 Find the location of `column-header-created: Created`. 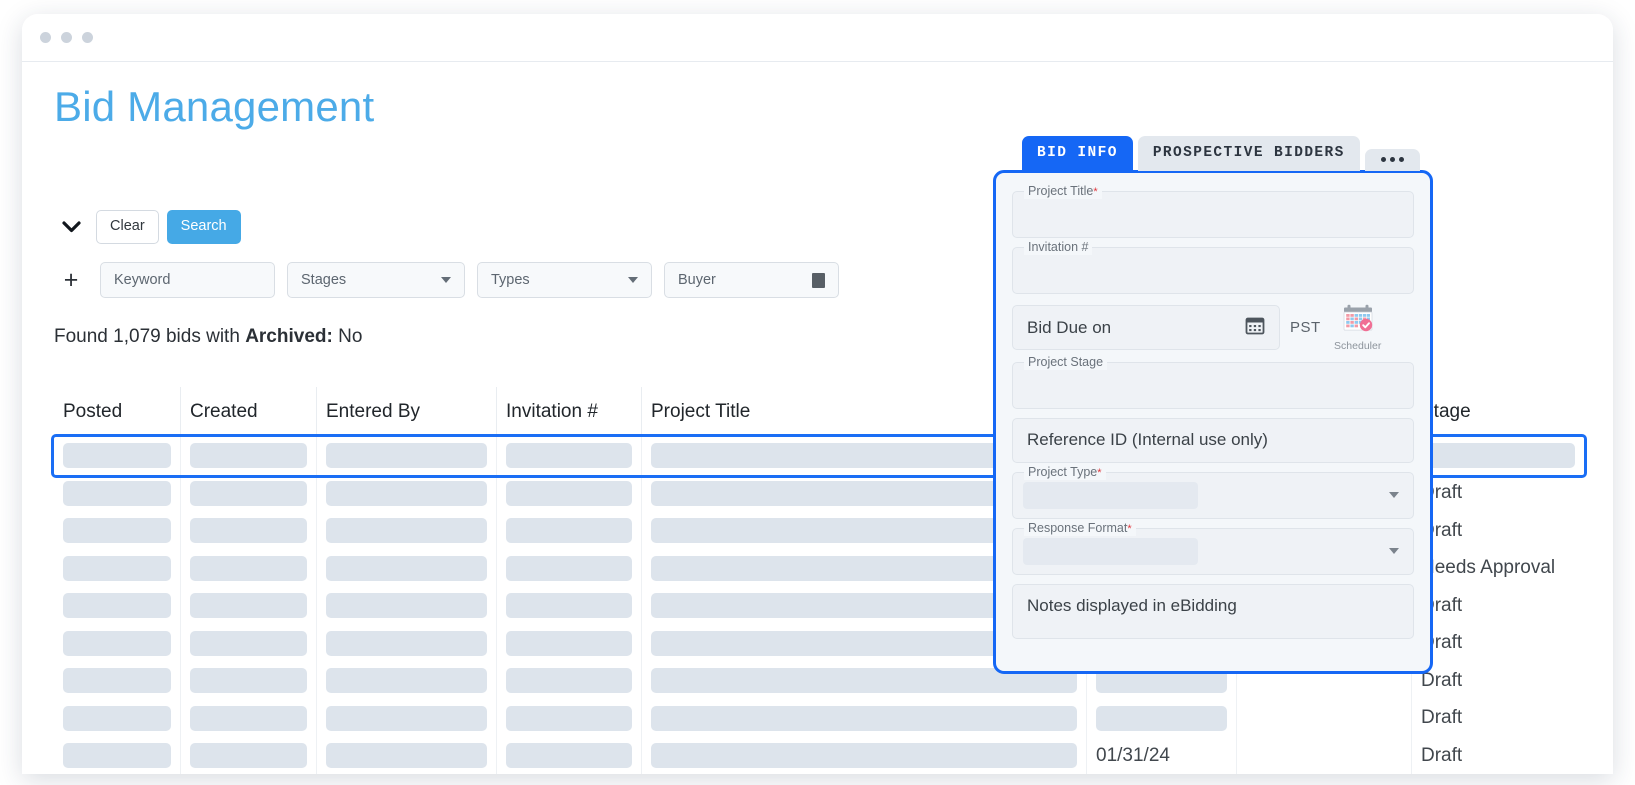

column-header-created: Created is located at coordinates (248, 411).